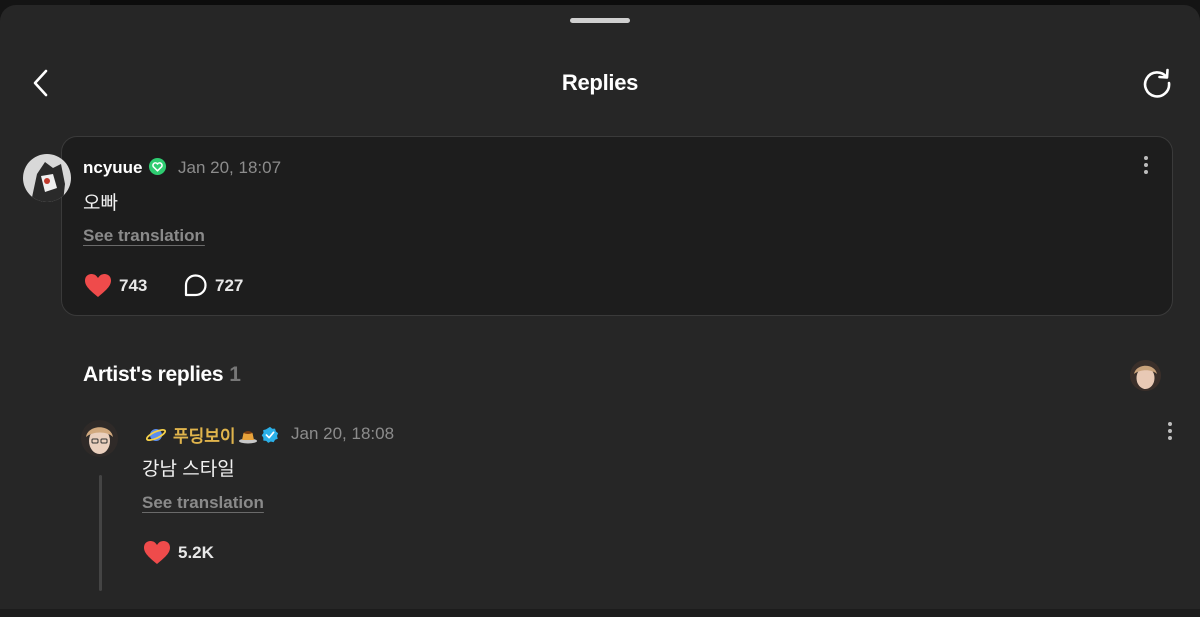 The height and width of the screenshot is (617, 1200). What do you see at coordinates (229, 285) in the screenshot?
I see `reply-count: 727` at bounding box center [229, 285].